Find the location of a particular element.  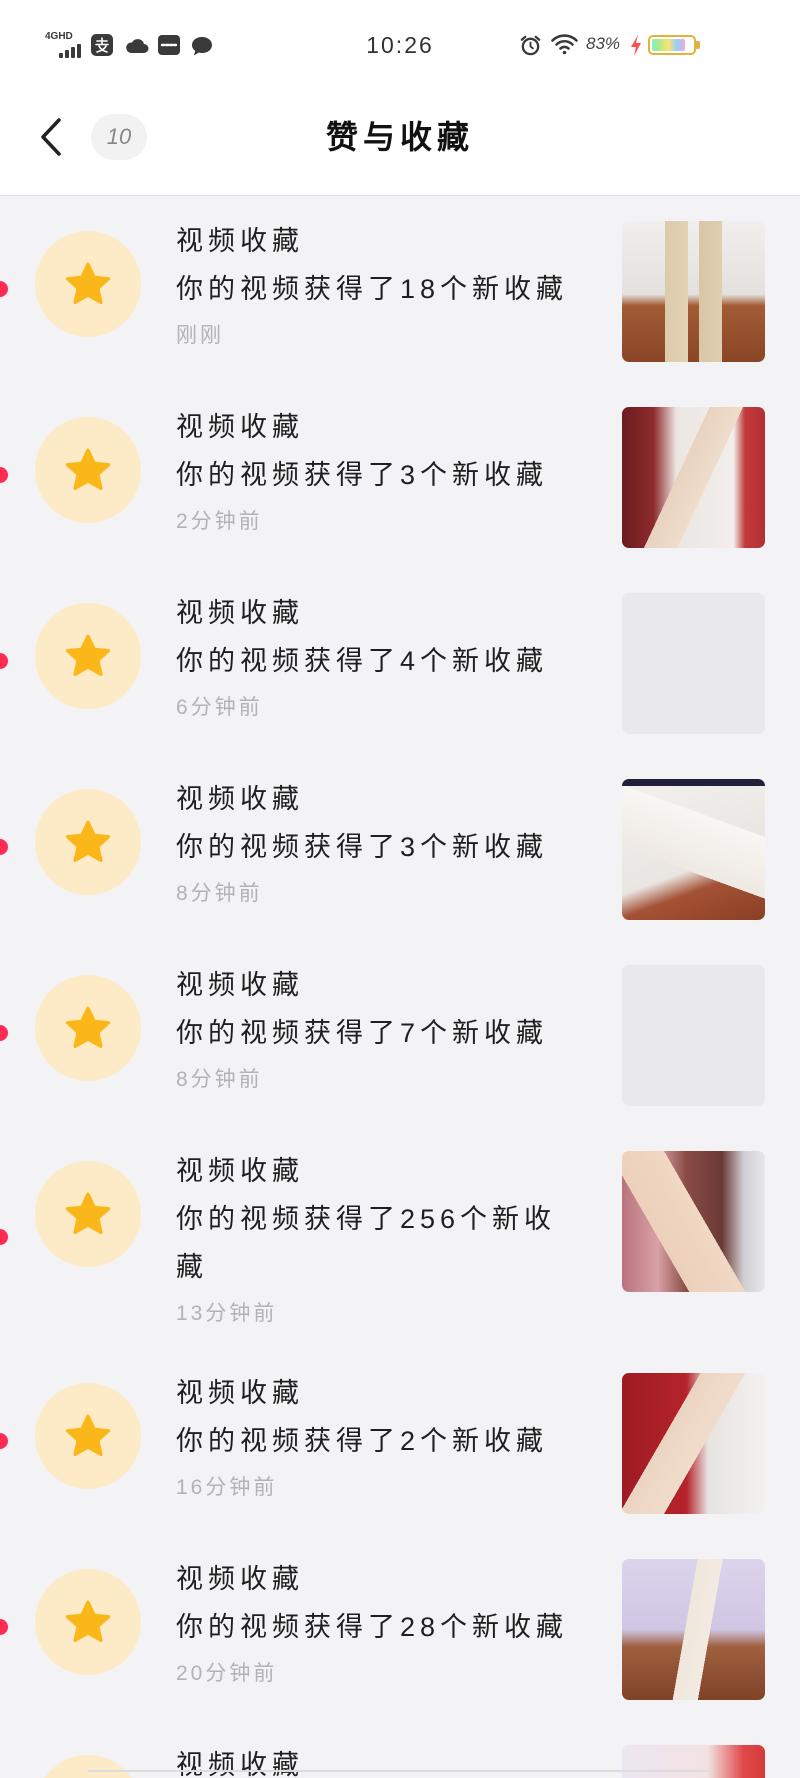

status-bar: 4GHD 10:26 83% is located at coordinates (400, 42).